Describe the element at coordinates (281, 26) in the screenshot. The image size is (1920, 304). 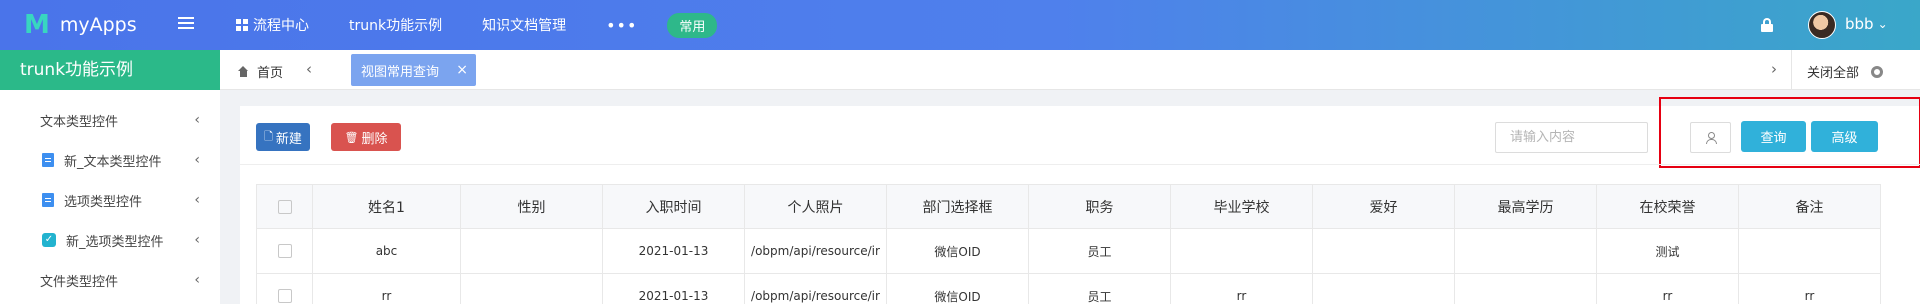
I see `nav-item-label: 流程中心` at that location.